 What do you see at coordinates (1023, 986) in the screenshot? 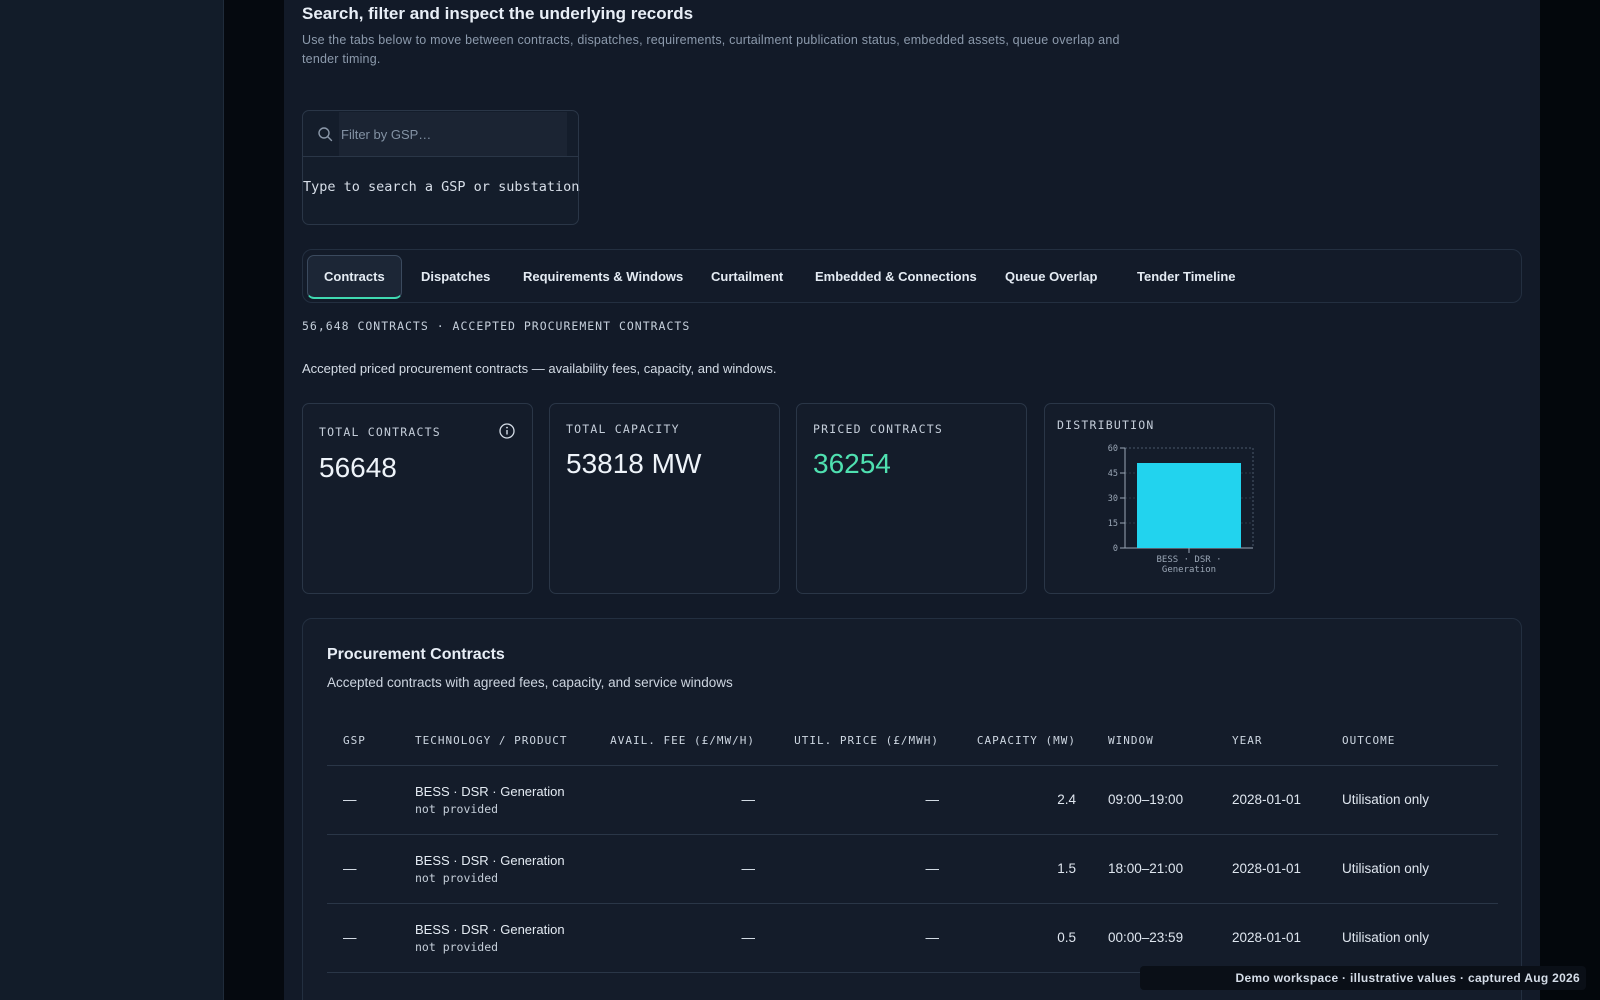
I see `cell-capacity` at bounding box center [1023, 986].